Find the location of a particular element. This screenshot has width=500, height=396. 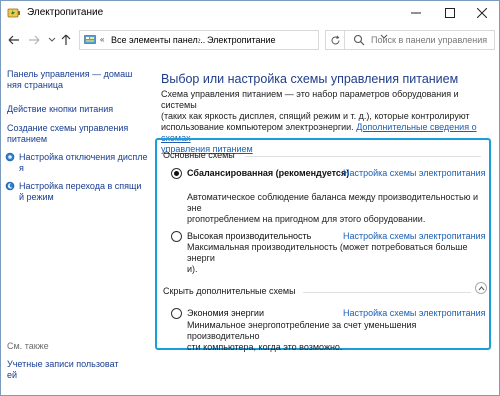

sidebar-link-line: Панель управления — домаш is located at coordinates (70, 74).